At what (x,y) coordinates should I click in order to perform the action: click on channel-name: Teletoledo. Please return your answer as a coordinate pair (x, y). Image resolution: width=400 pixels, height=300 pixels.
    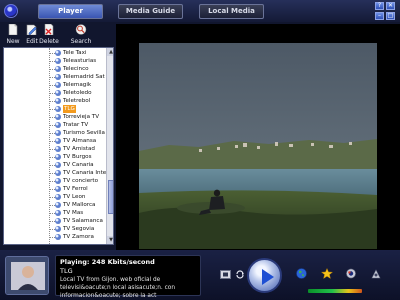
    Looking at the image, I should click on (77, 93).